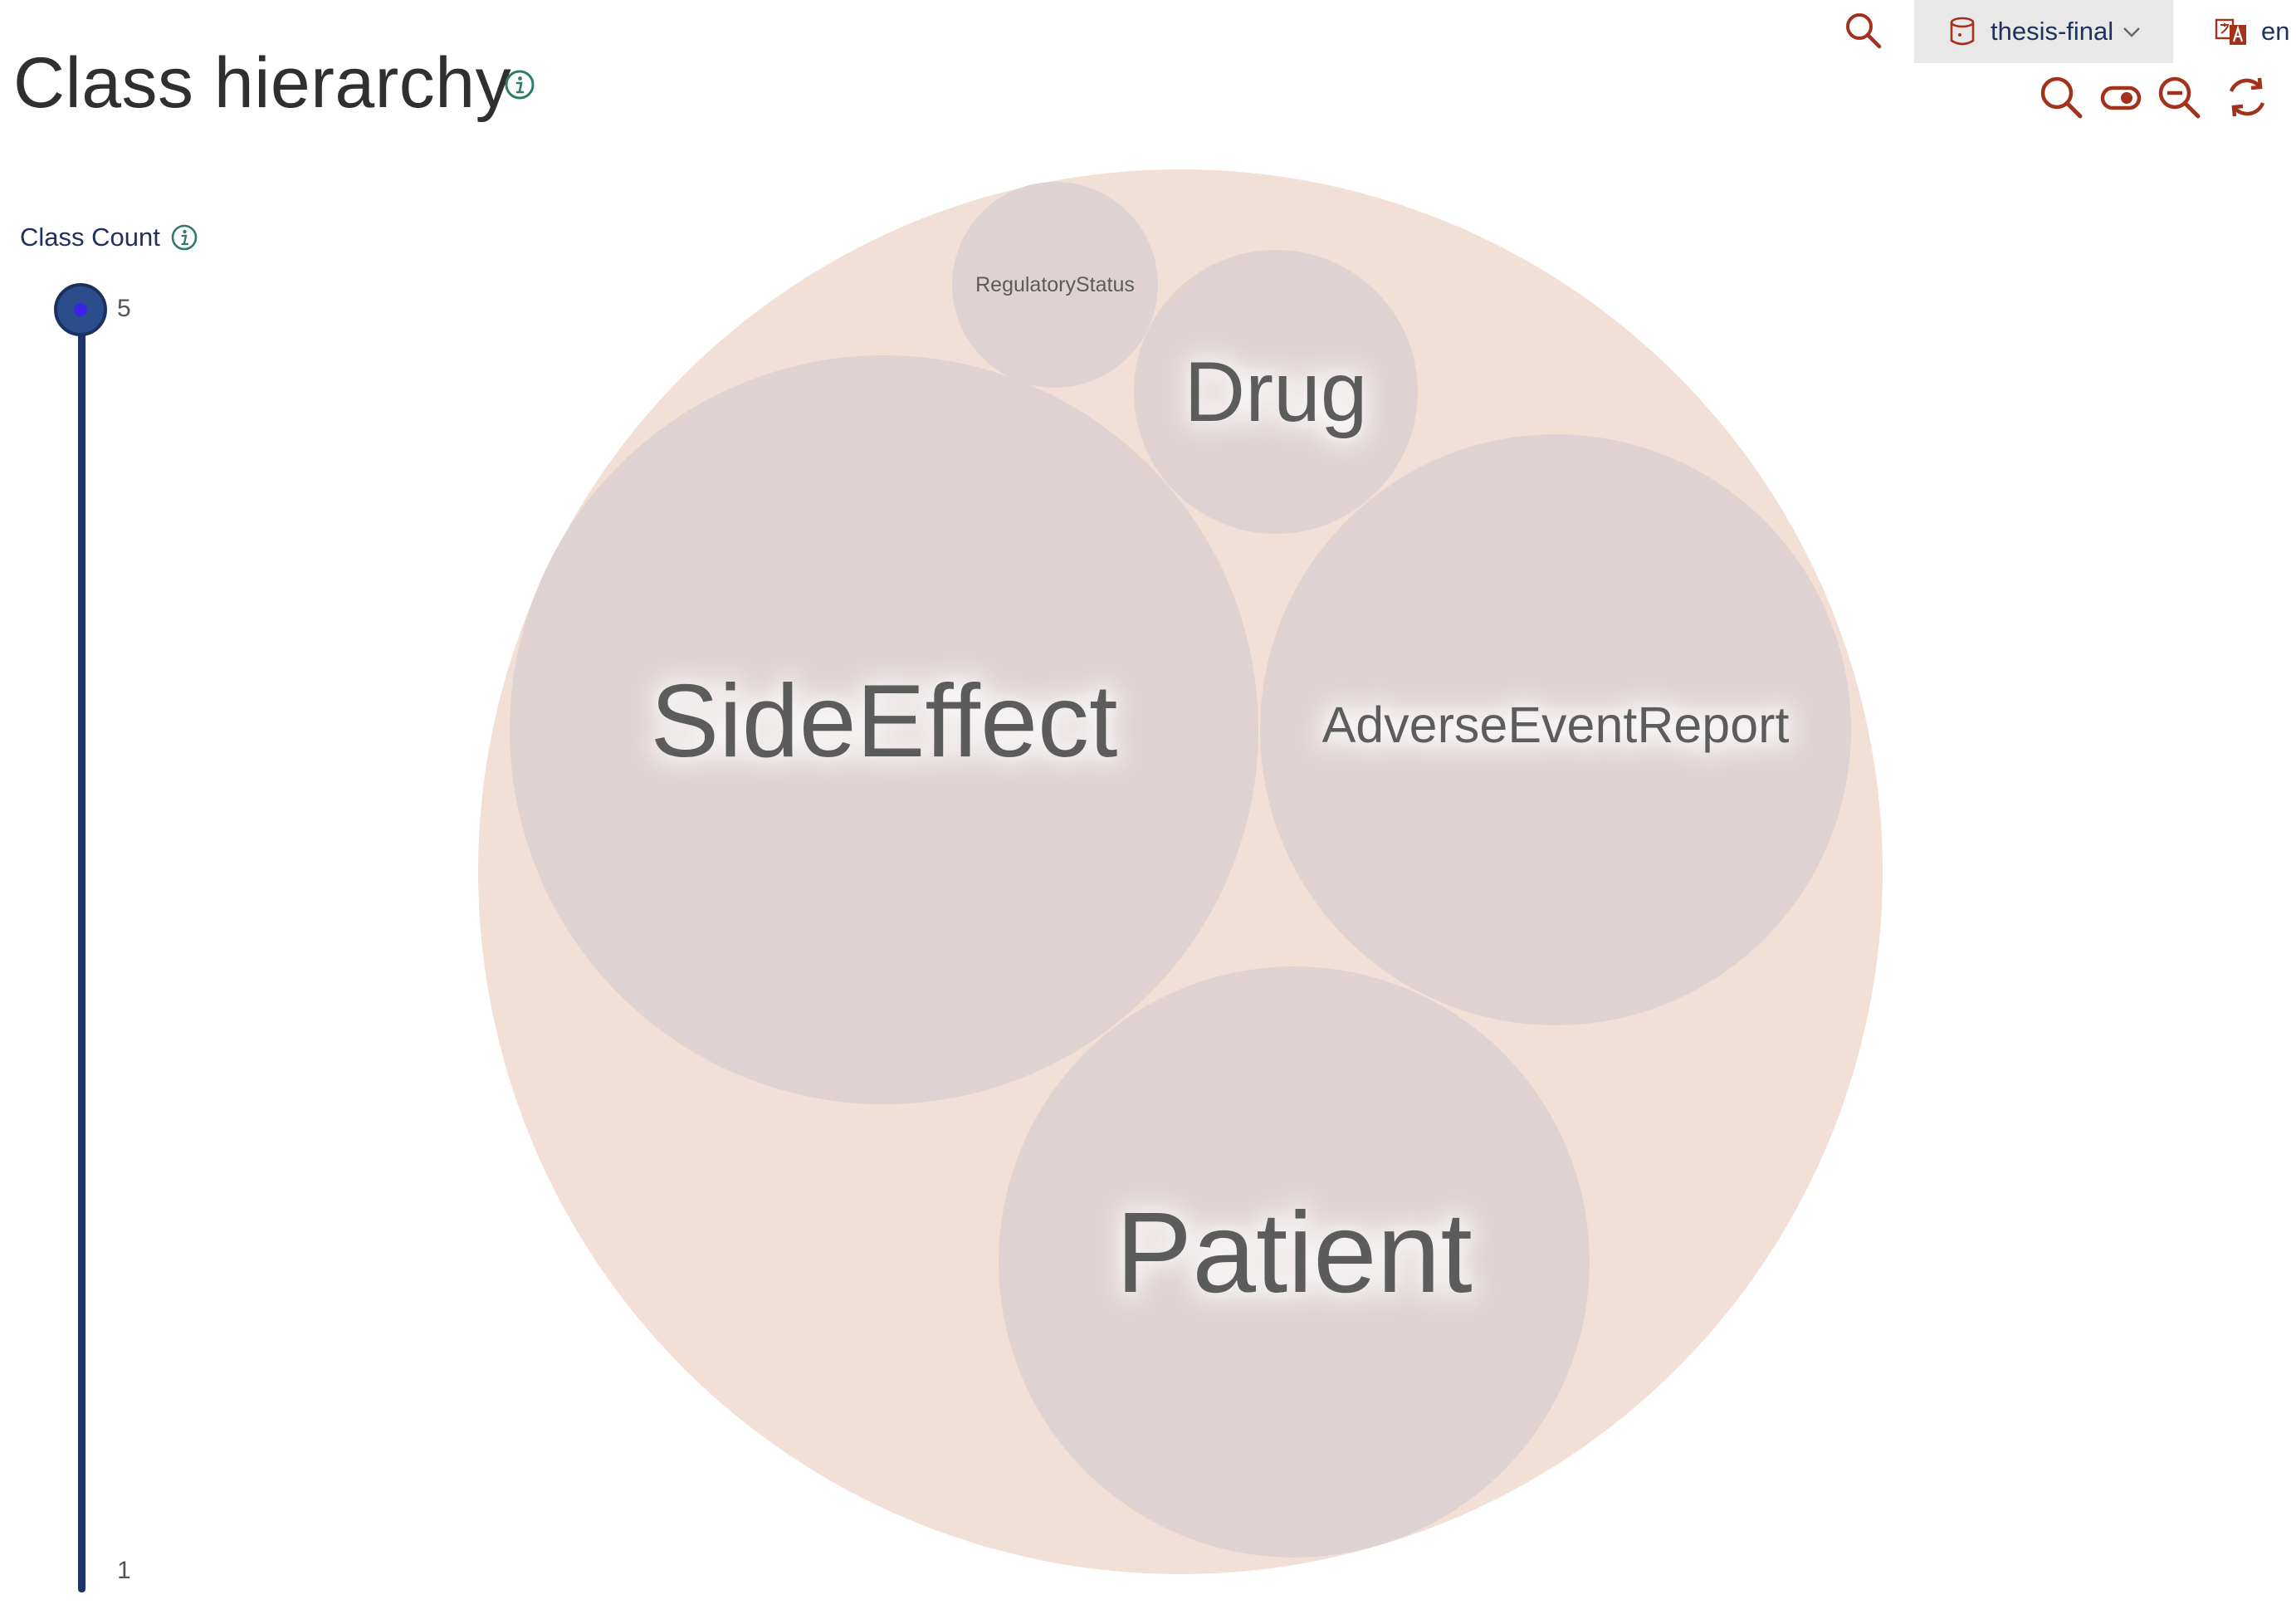 This screenshot has width=2296, height=1619. I want to click on class-label-regulatorystatus: RegulatoryStatus, so click(1055, 284).